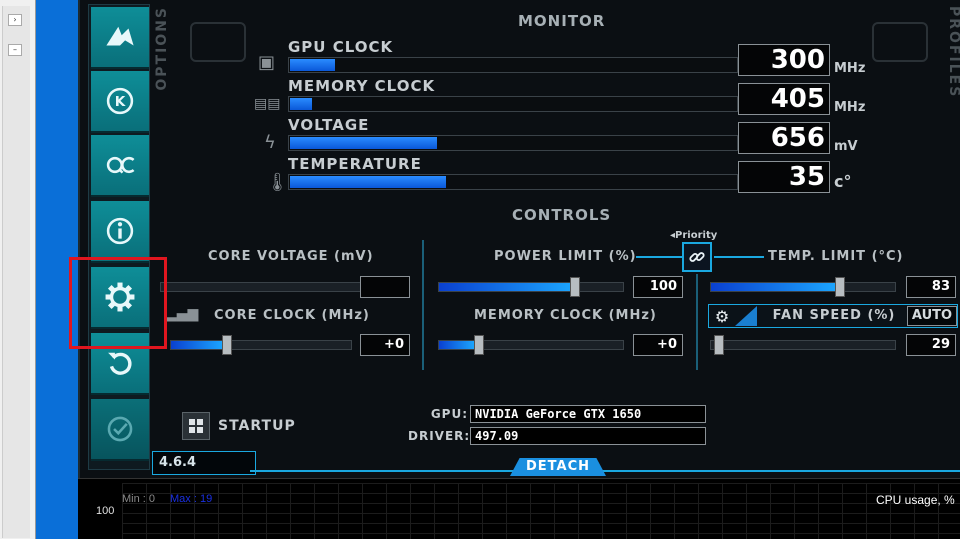 The height and width of the screenshot is (539, 960). What do you see at coordinates (843, 181) in the screenshot?
I see `temperature-unit: c°` at bounding box center [843, 181].